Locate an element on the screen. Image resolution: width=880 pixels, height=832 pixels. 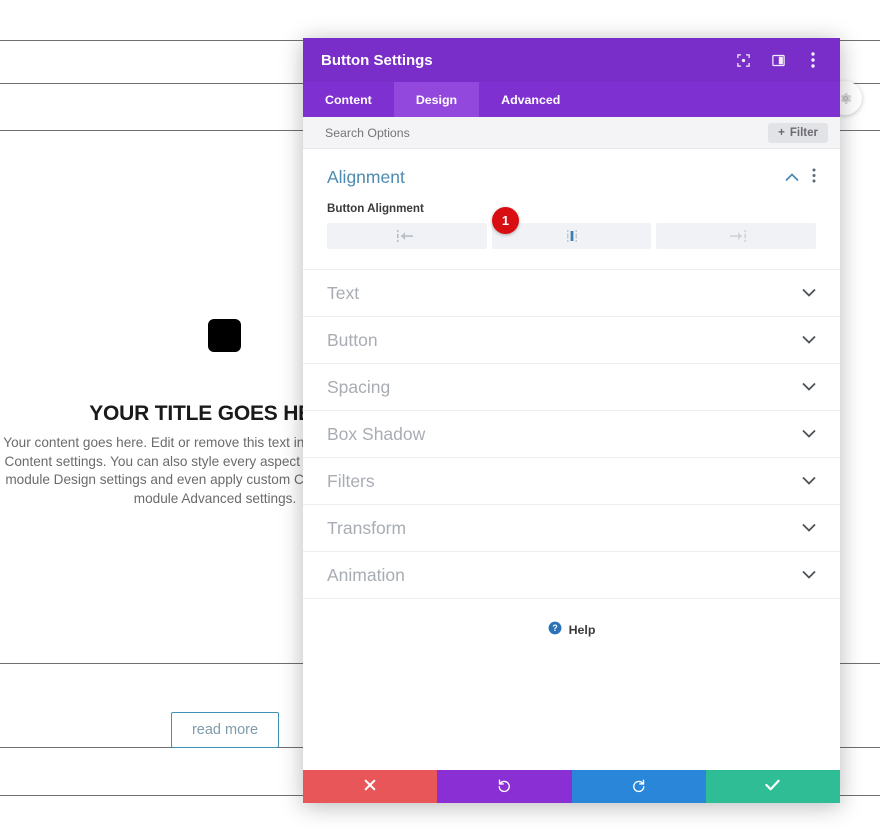
help-circle-icon: ? is located at coordinates (555, 630).